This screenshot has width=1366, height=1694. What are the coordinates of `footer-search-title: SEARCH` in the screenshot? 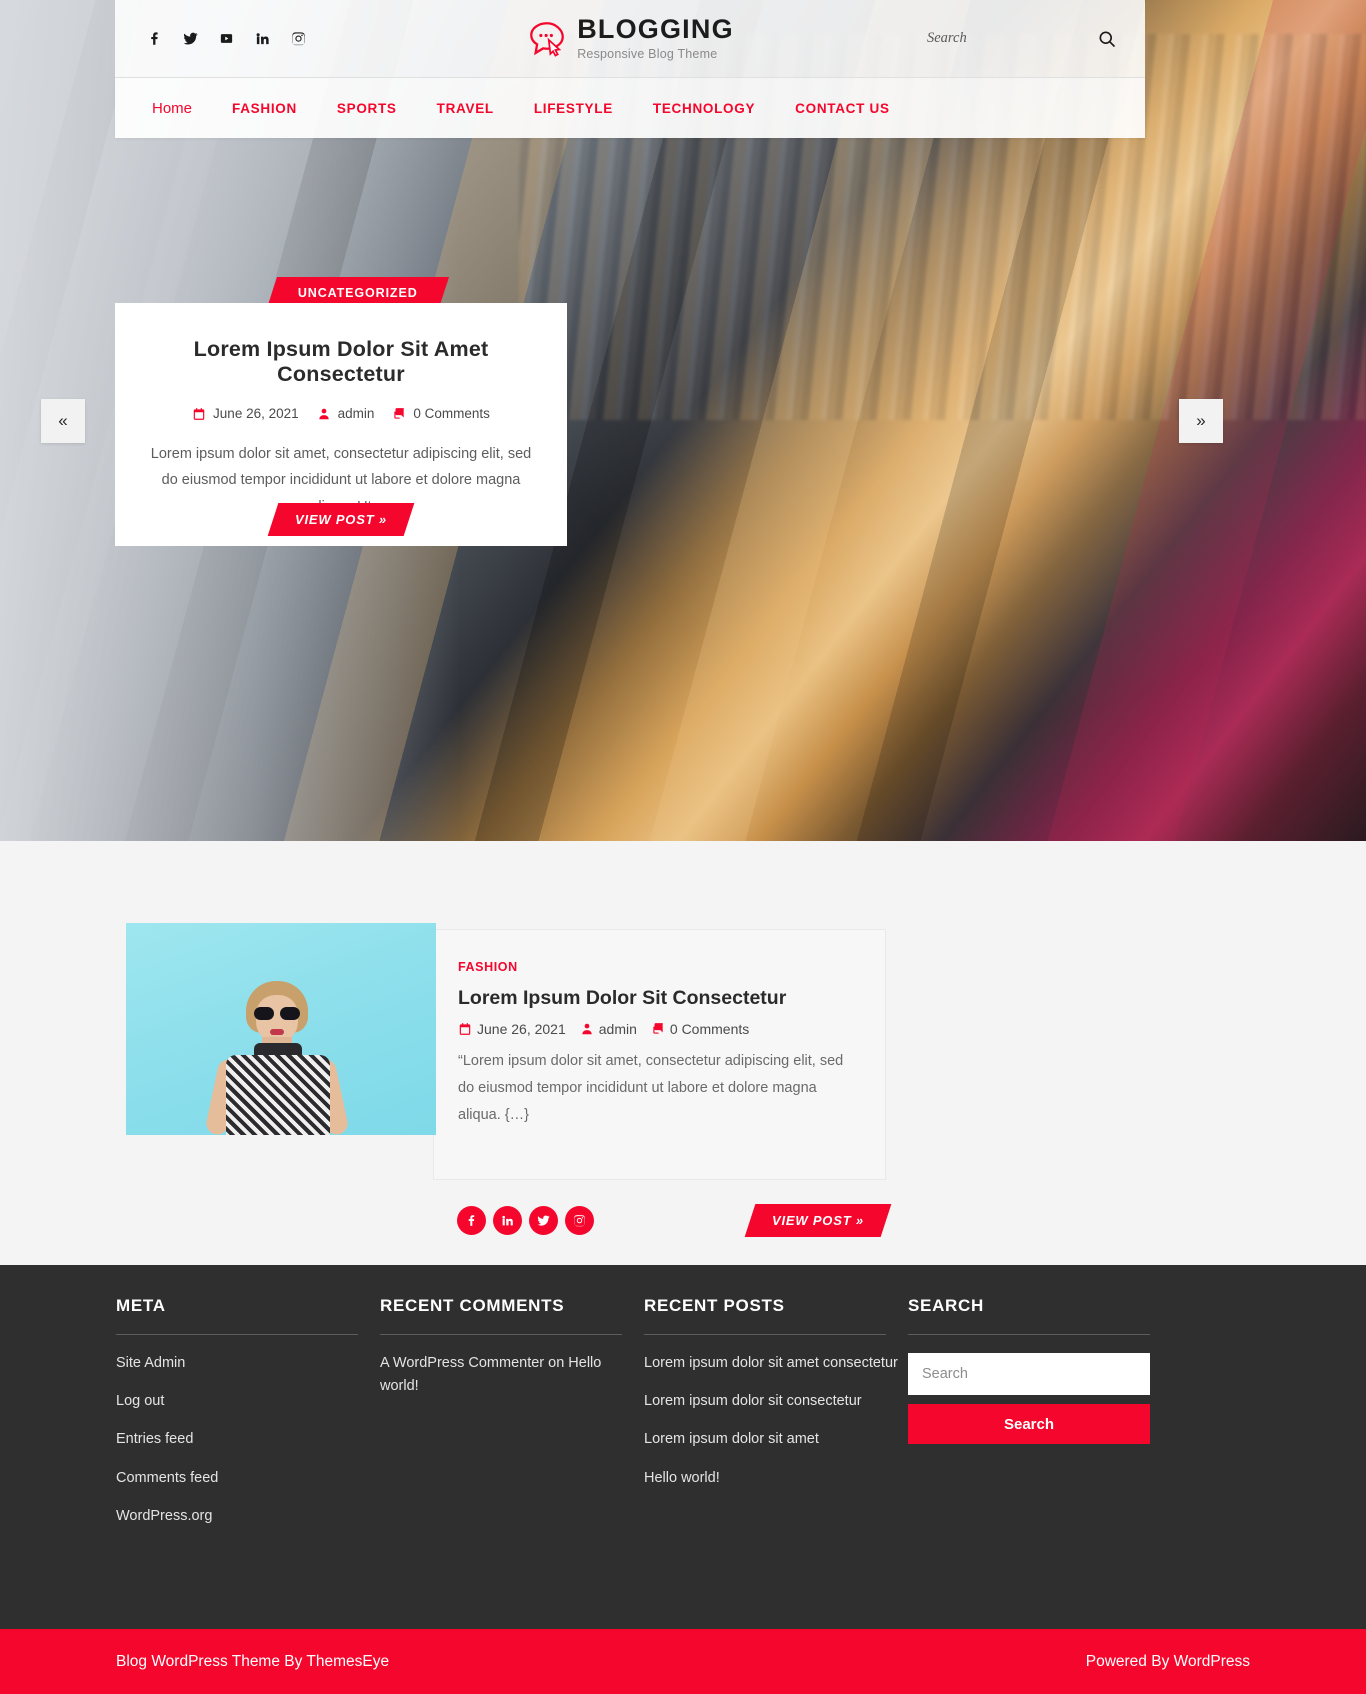 It's located at (1029, 1315).